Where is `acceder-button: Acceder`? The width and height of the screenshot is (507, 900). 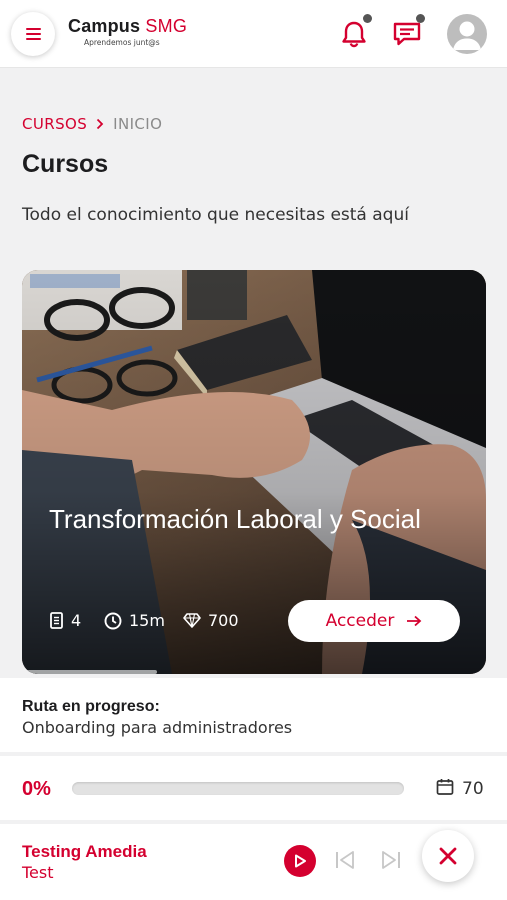 acceder-button: Acceder is located at coordinates (374, 621).